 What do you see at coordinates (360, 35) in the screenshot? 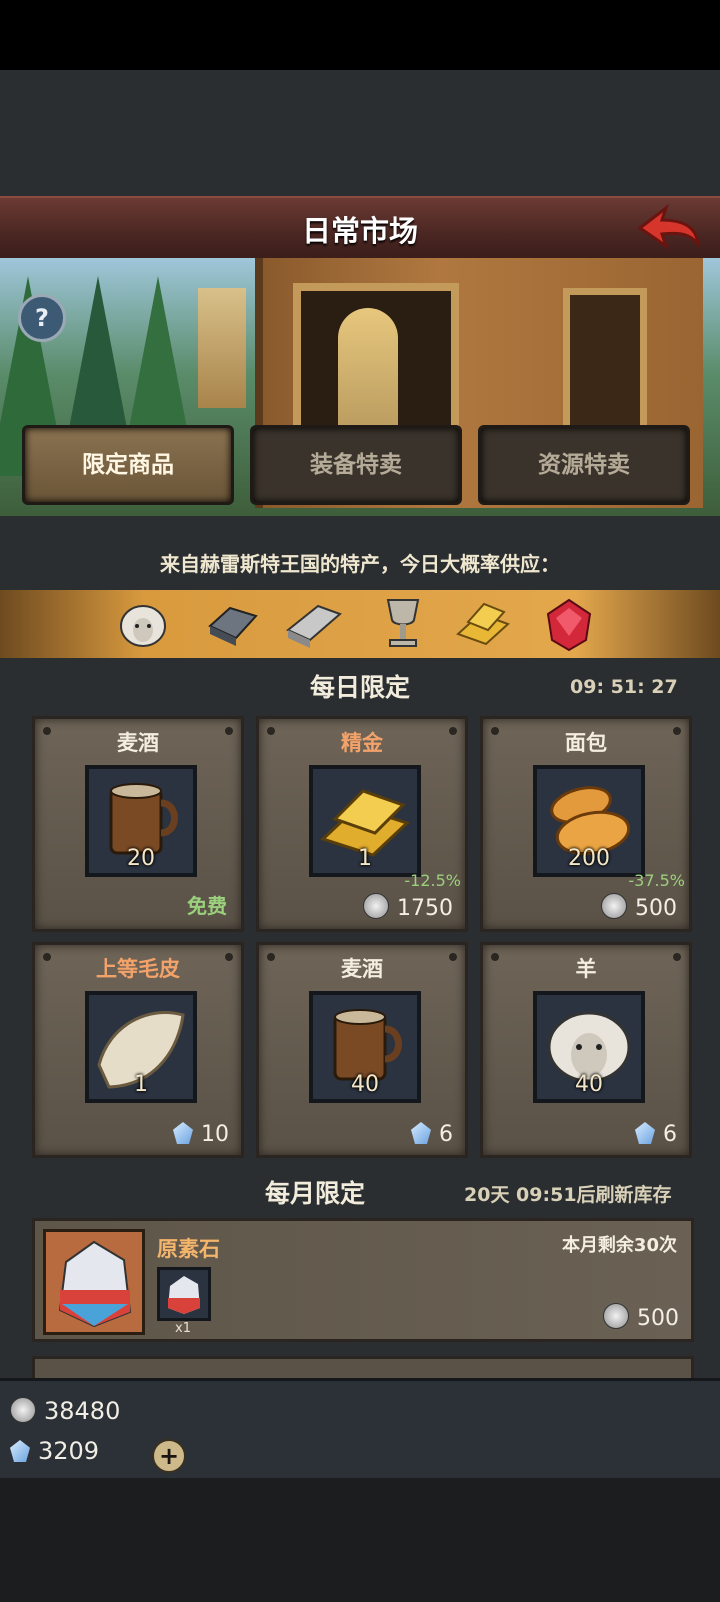
I see `status-bar` at bounding box center [360, 35].